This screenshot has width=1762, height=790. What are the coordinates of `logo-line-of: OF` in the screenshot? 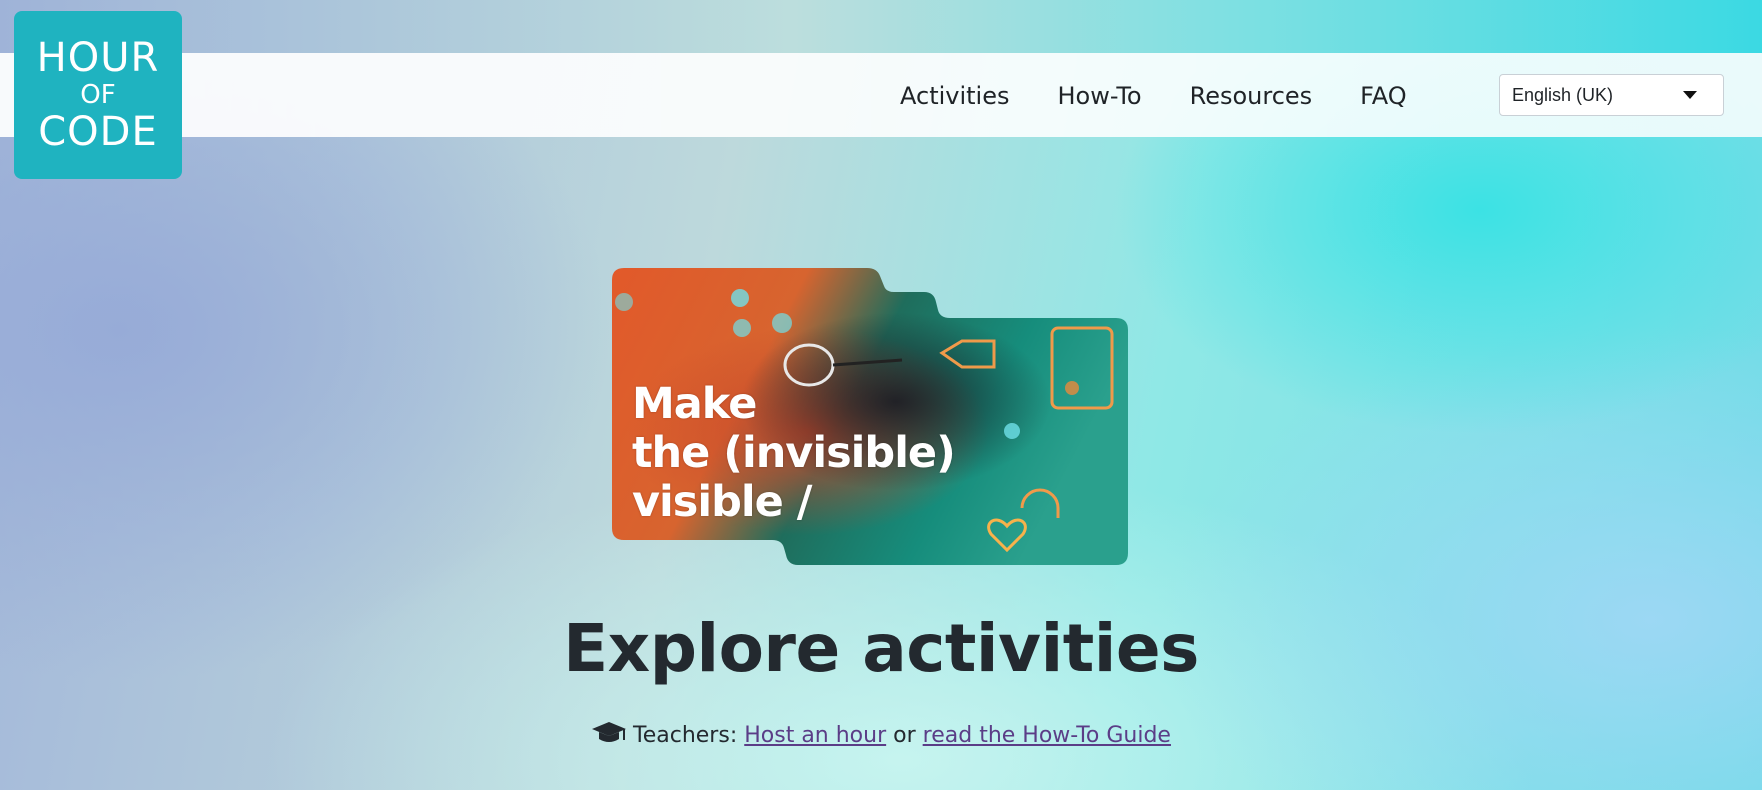 It's located at (98, 95).